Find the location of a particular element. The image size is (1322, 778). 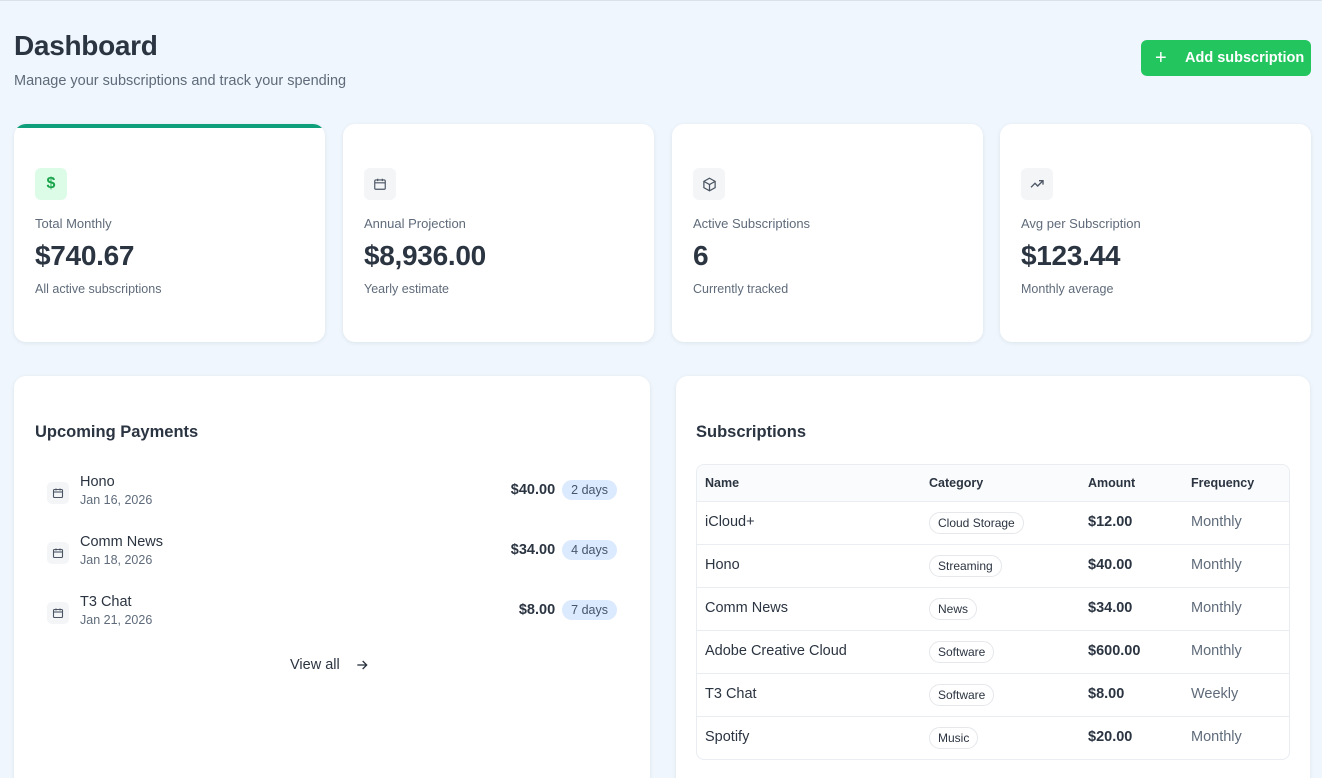

stat-value: $740.67 is located at coordinates (85, 255).